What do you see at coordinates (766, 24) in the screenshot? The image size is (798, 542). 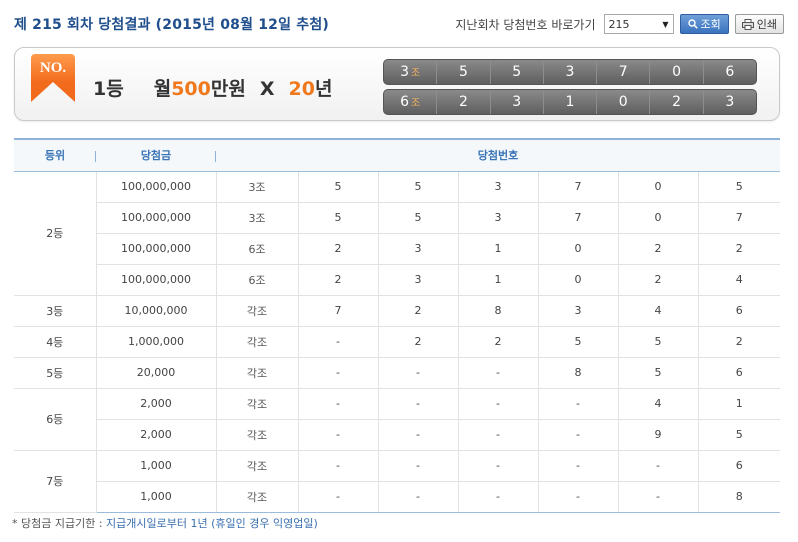 I see `print-button-label: 인쇄` at bounding box center [766, 24].